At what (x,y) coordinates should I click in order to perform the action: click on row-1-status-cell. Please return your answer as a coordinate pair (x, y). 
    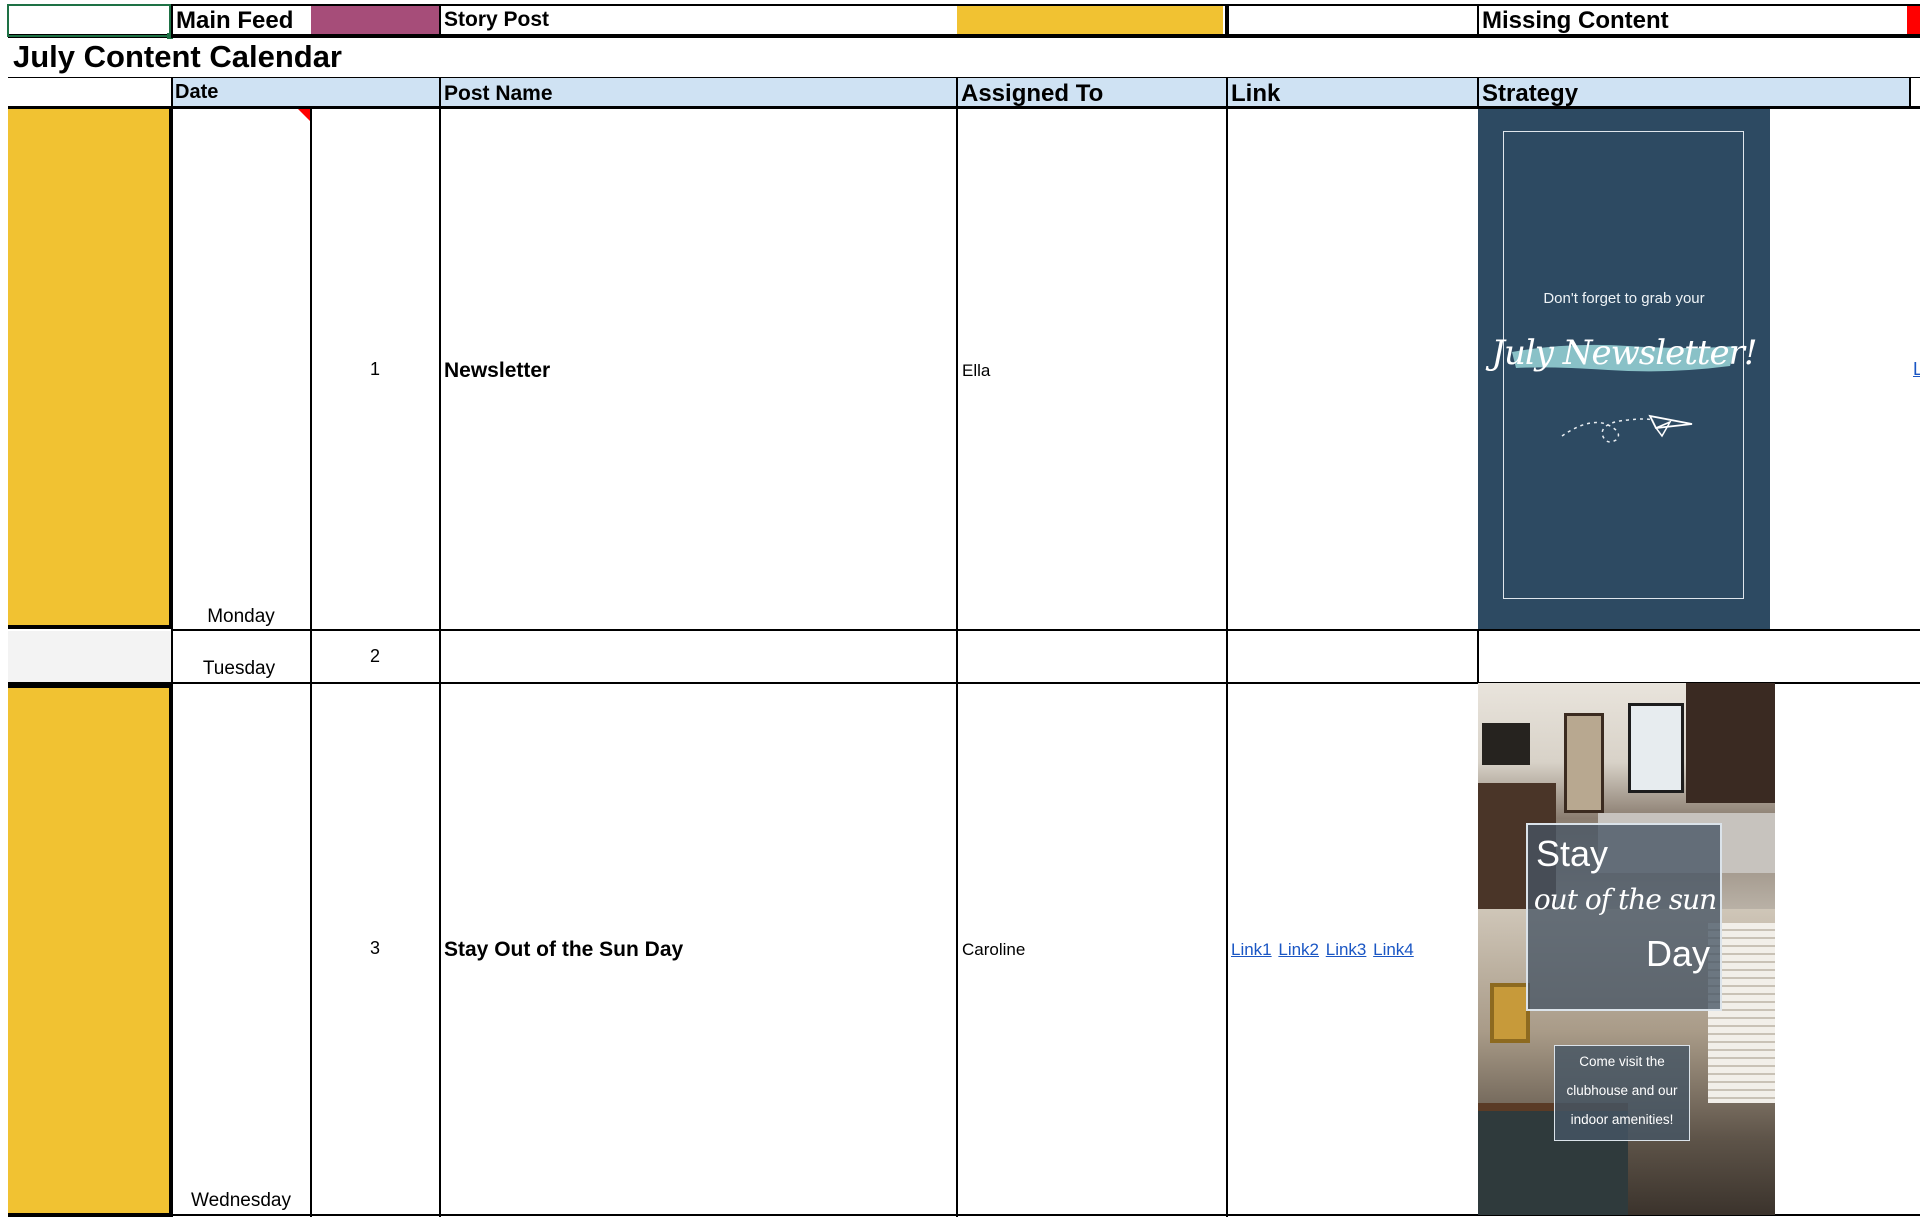
    Looking at the image, I should click on (89, 369).